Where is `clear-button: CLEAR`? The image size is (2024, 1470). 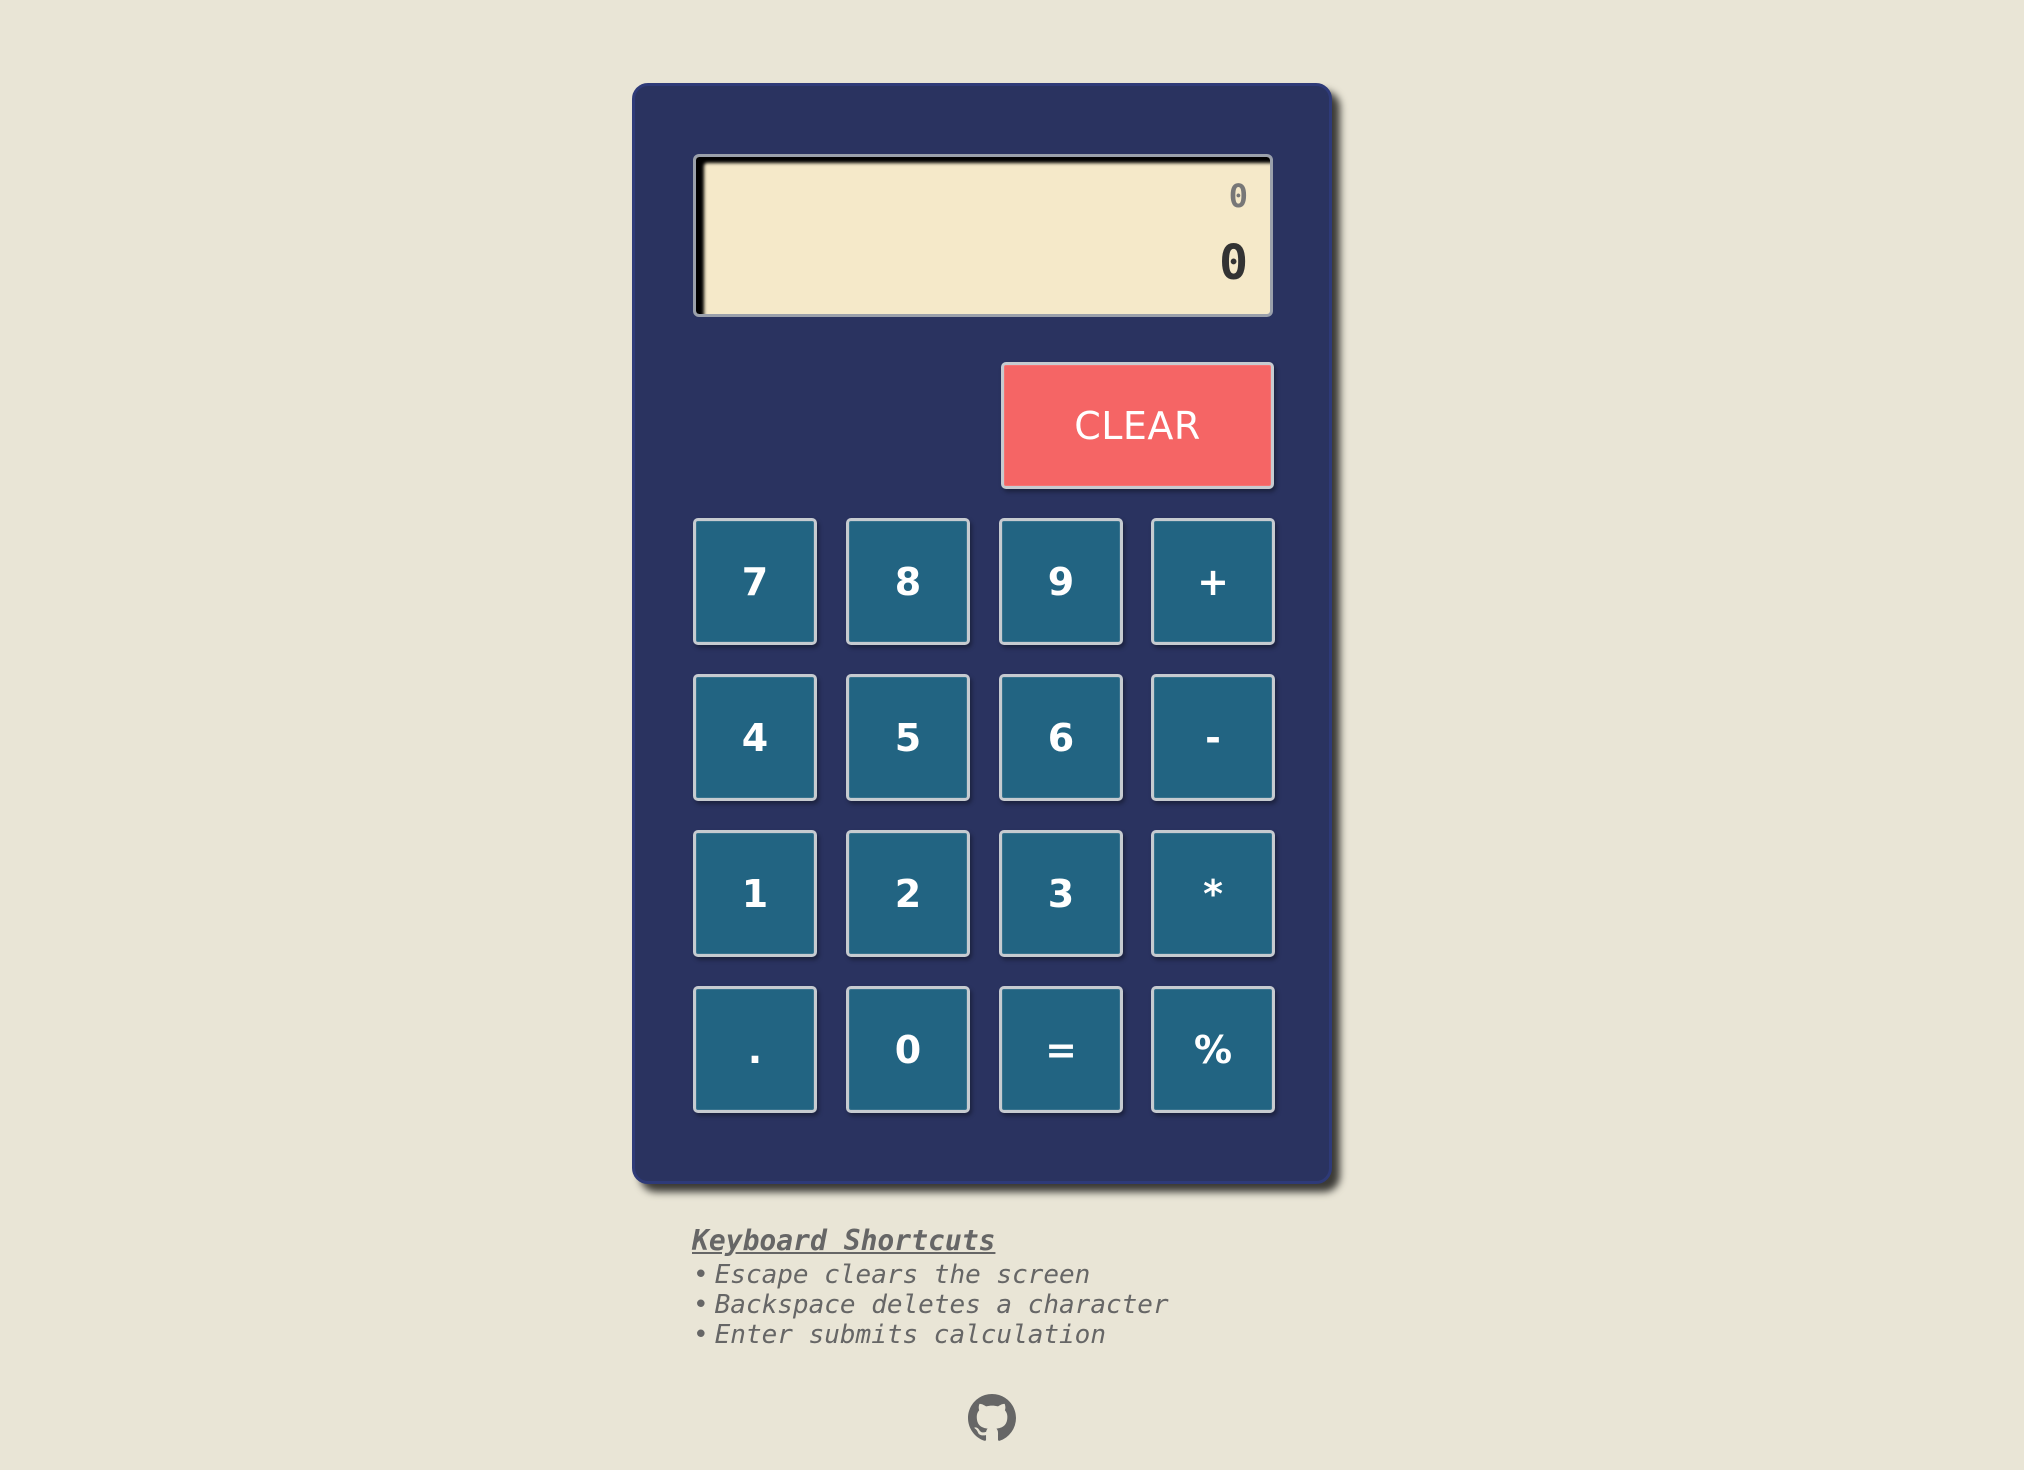
clear-button: CLEAR is located at coordinates (1137, 425).